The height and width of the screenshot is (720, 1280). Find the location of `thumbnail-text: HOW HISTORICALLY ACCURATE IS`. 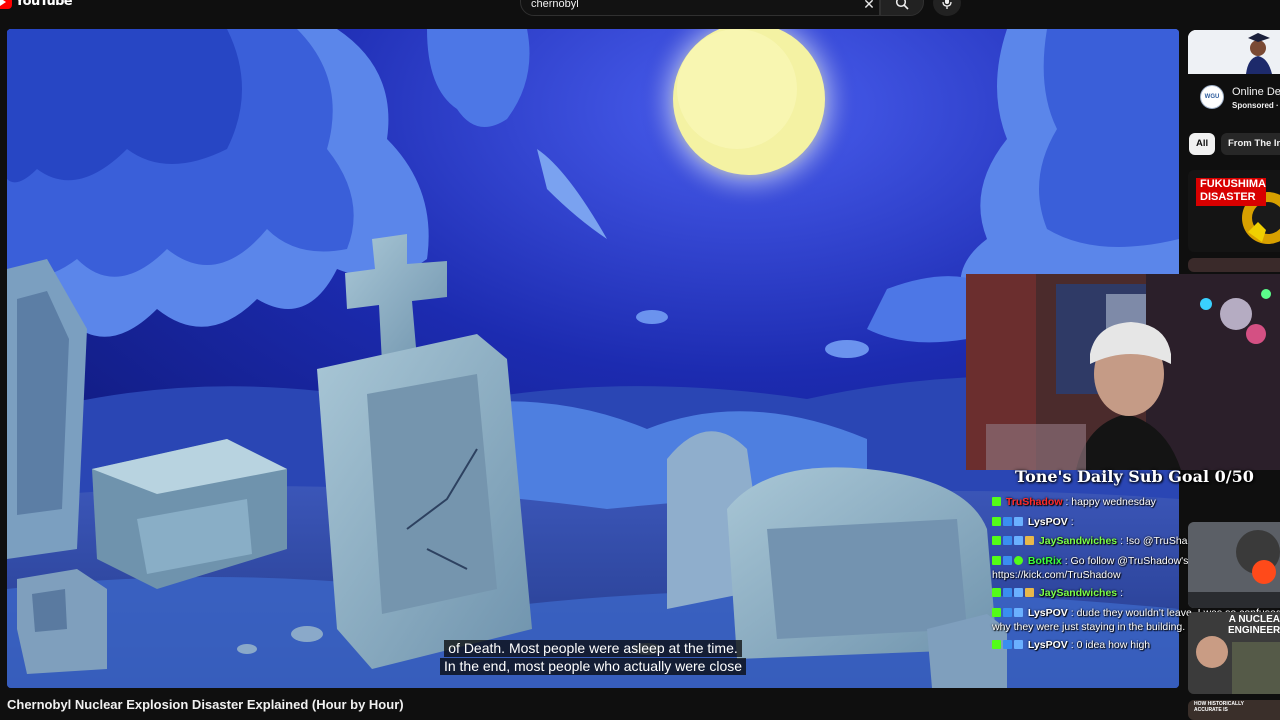

thumbnail-text: HOW HISTORICALLY ACCURATE IS is located at coordinates (1219, 707).